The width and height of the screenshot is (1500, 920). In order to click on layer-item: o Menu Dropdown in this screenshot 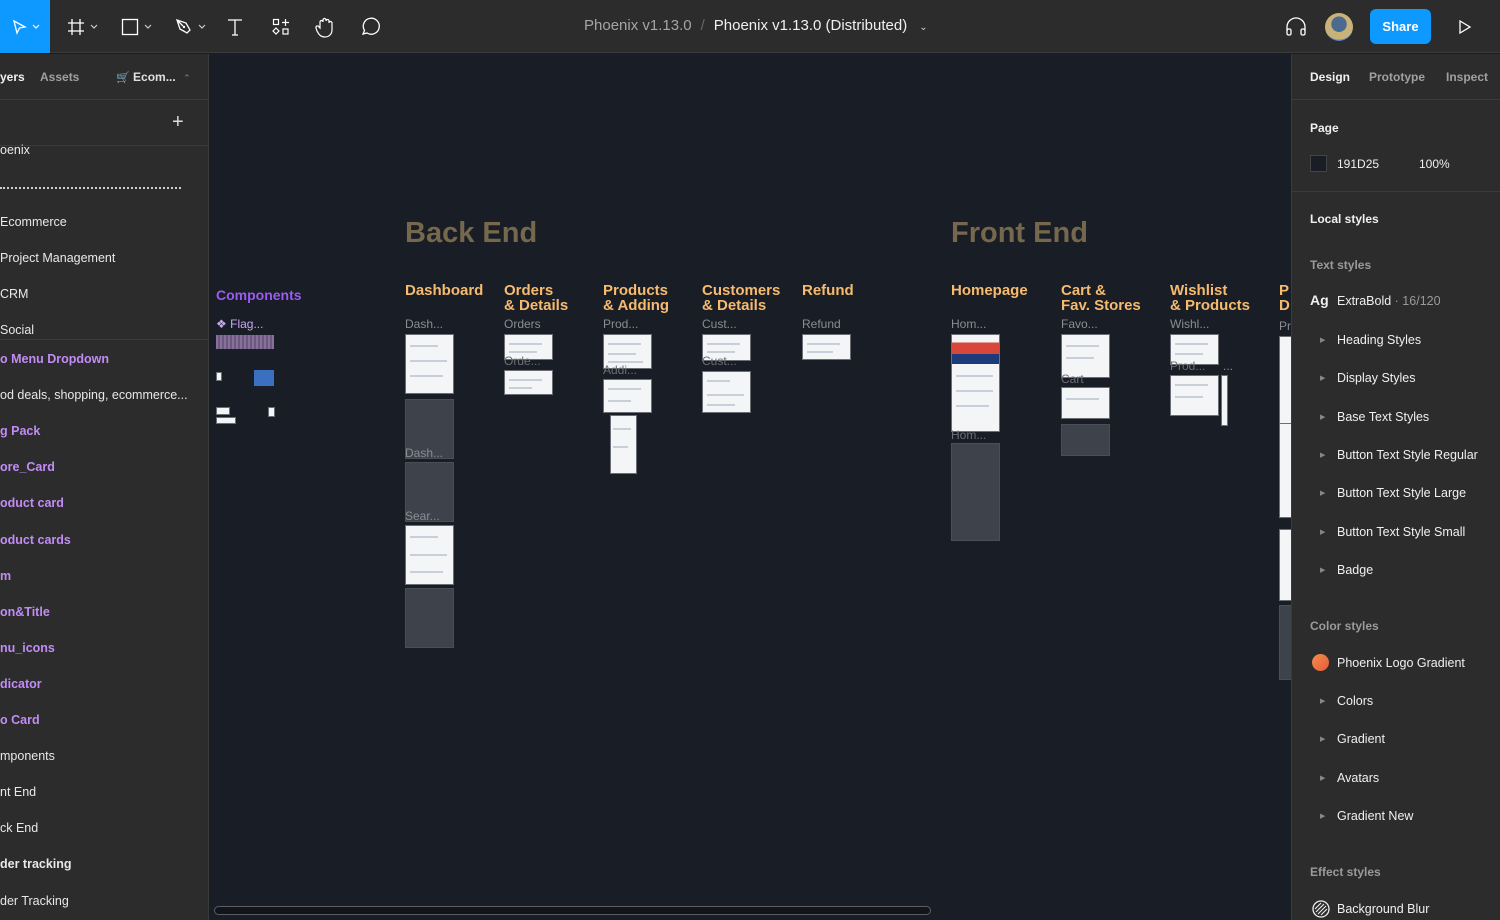, I will do `click(54, 359)`.